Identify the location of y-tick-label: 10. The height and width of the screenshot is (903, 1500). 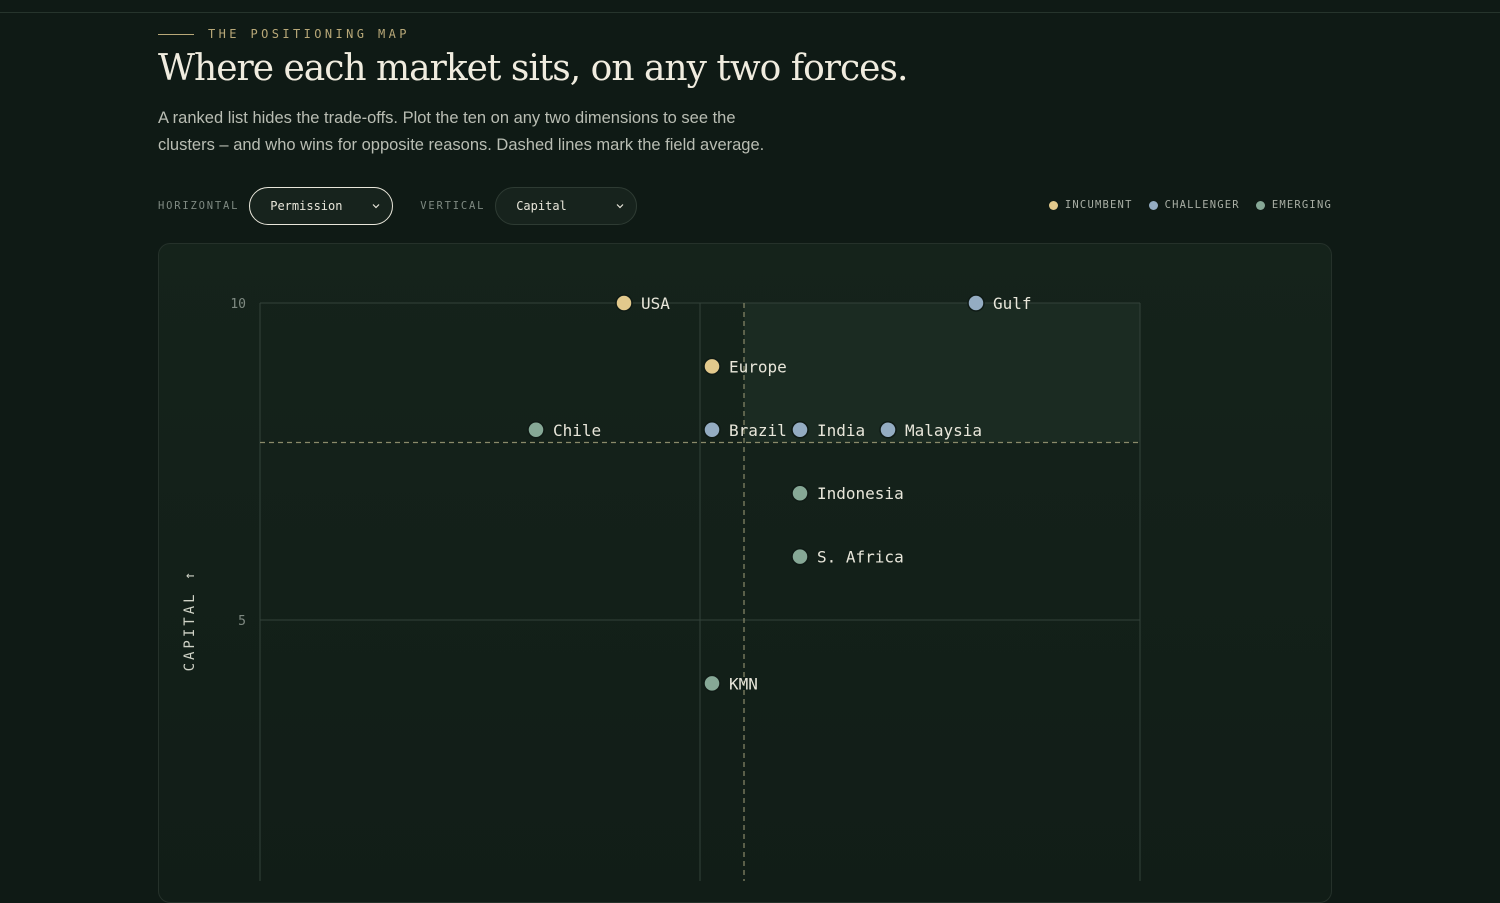
(238, 304).